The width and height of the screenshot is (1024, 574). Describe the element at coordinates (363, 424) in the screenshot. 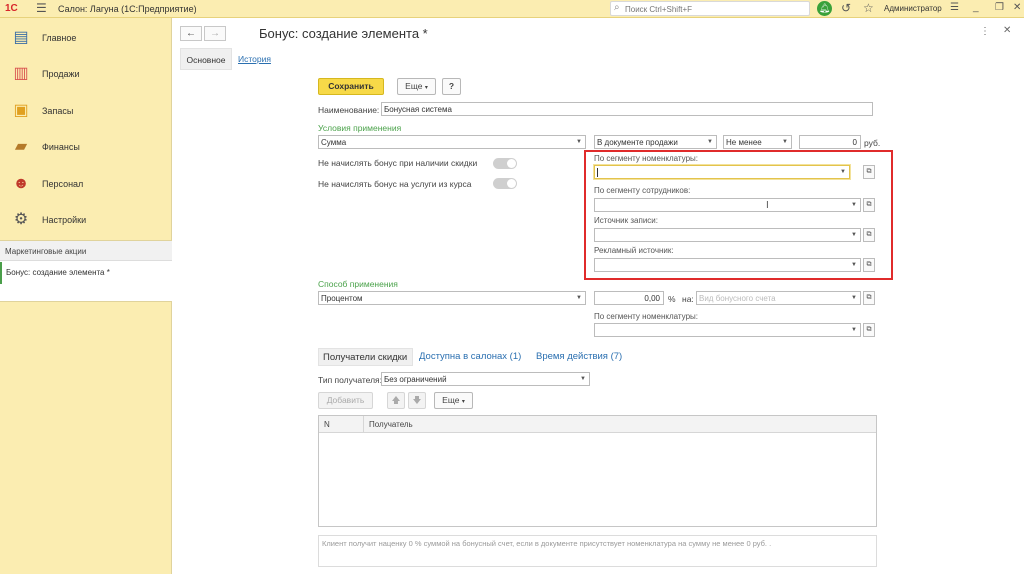

I see `column-separator` at that location.